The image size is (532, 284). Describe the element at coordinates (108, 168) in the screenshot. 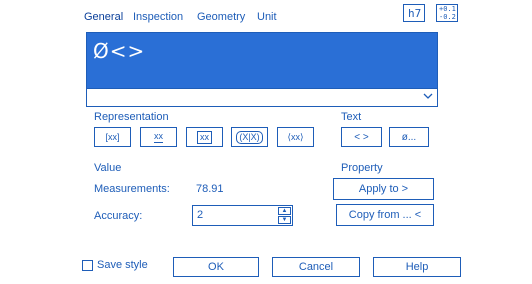

I see `value-title: Value` at that location.